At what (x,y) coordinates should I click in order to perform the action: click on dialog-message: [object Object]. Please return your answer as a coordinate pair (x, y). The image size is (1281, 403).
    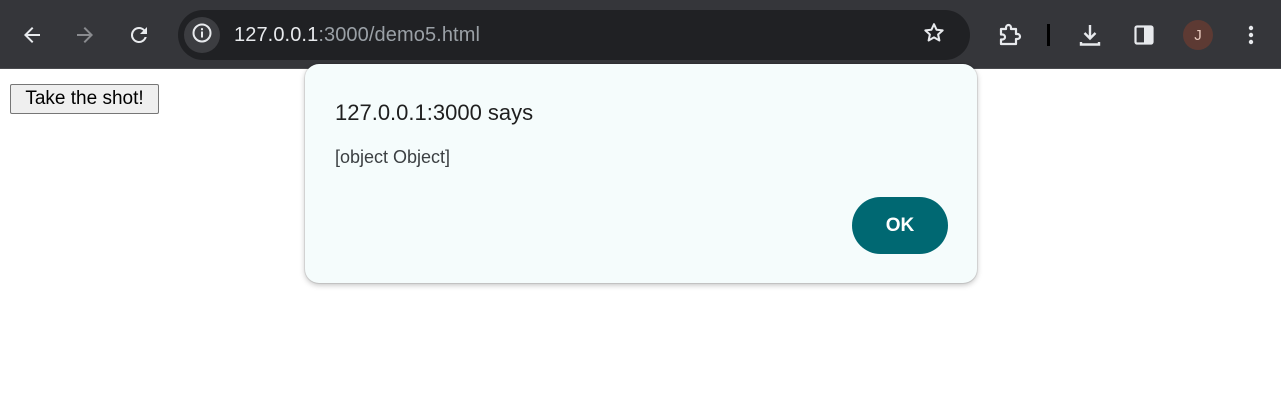
    Looking at the image, I should click on (393, 157).